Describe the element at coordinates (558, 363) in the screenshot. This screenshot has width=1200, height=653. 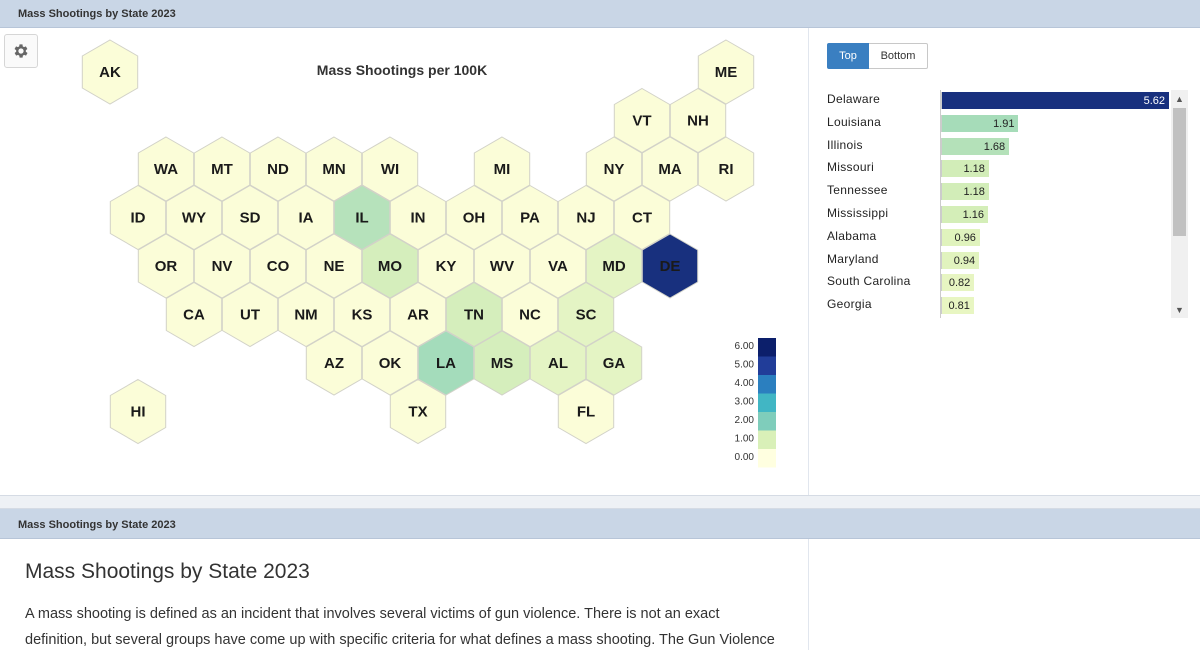
I see `state-label: AL` at that location.